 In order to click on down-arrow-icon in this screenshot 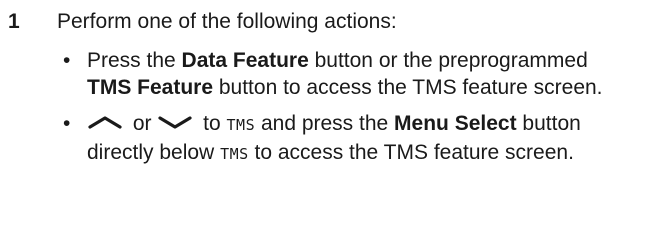, I will do `click(175, 122)`.